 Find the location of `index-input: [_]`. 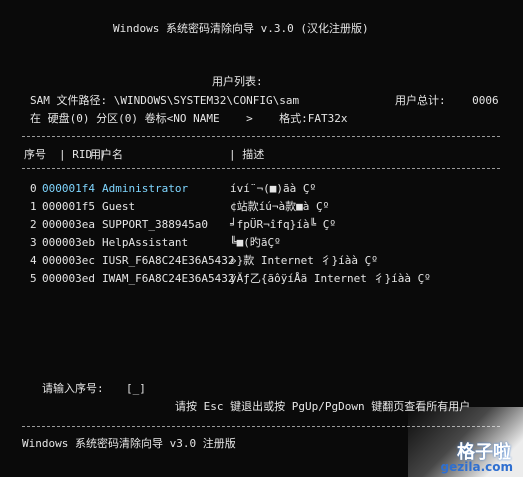

index-input: [_] is located at coordinates (136, 388).